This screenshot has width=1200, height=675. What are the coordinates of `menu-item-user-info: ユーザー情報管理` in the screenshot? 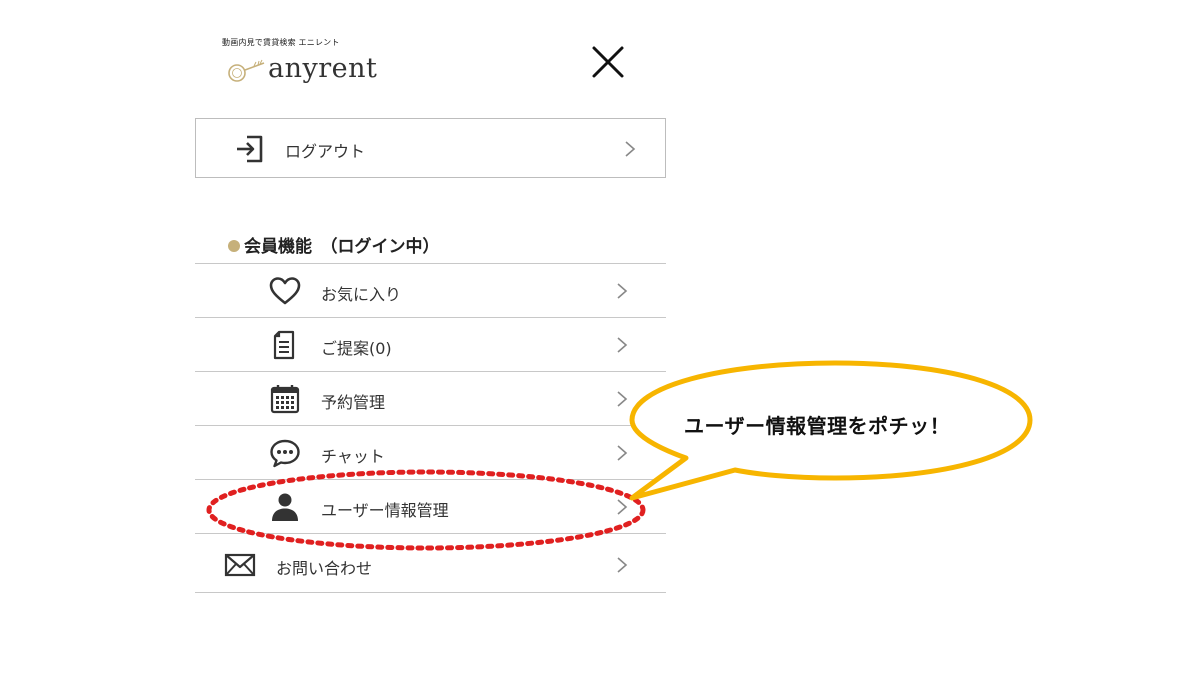 It's located at (430, 506).